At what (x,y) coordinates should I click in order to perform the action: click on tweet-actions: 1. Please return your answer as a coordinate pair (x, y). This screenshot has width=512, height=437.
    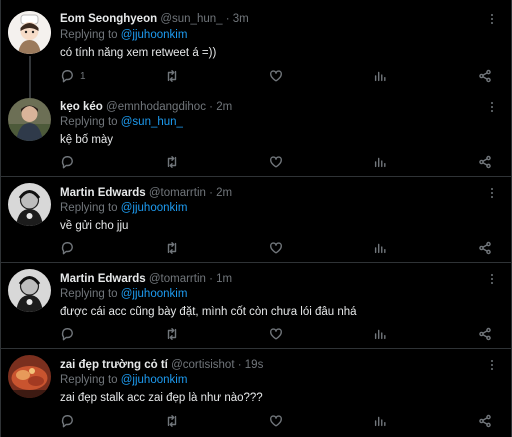
    Looking at the image, I should click on (277, 76).